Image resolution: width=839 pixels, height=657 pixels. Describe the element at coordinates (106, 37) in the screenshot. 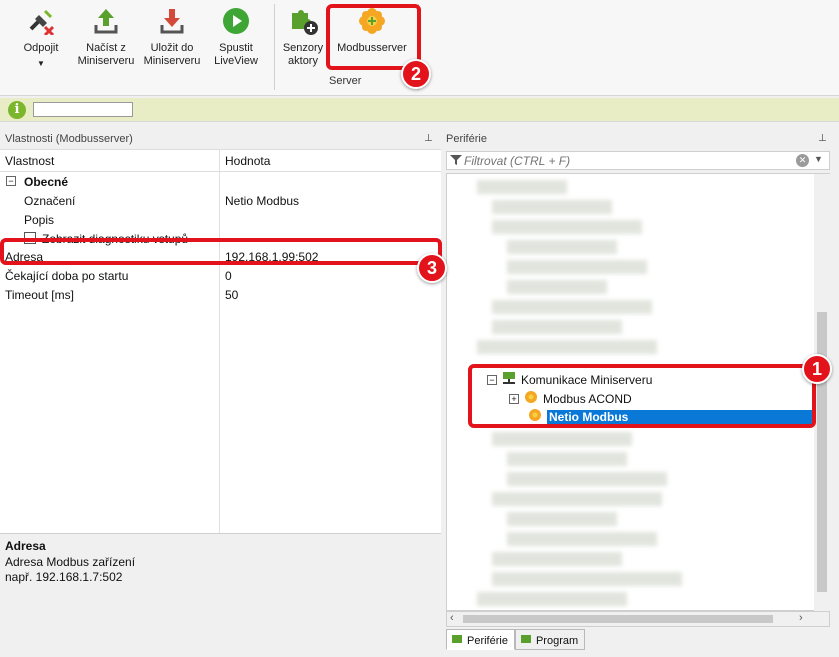

I see `load-from-miniserver-button: Načíst z Miniserveru` at that location.